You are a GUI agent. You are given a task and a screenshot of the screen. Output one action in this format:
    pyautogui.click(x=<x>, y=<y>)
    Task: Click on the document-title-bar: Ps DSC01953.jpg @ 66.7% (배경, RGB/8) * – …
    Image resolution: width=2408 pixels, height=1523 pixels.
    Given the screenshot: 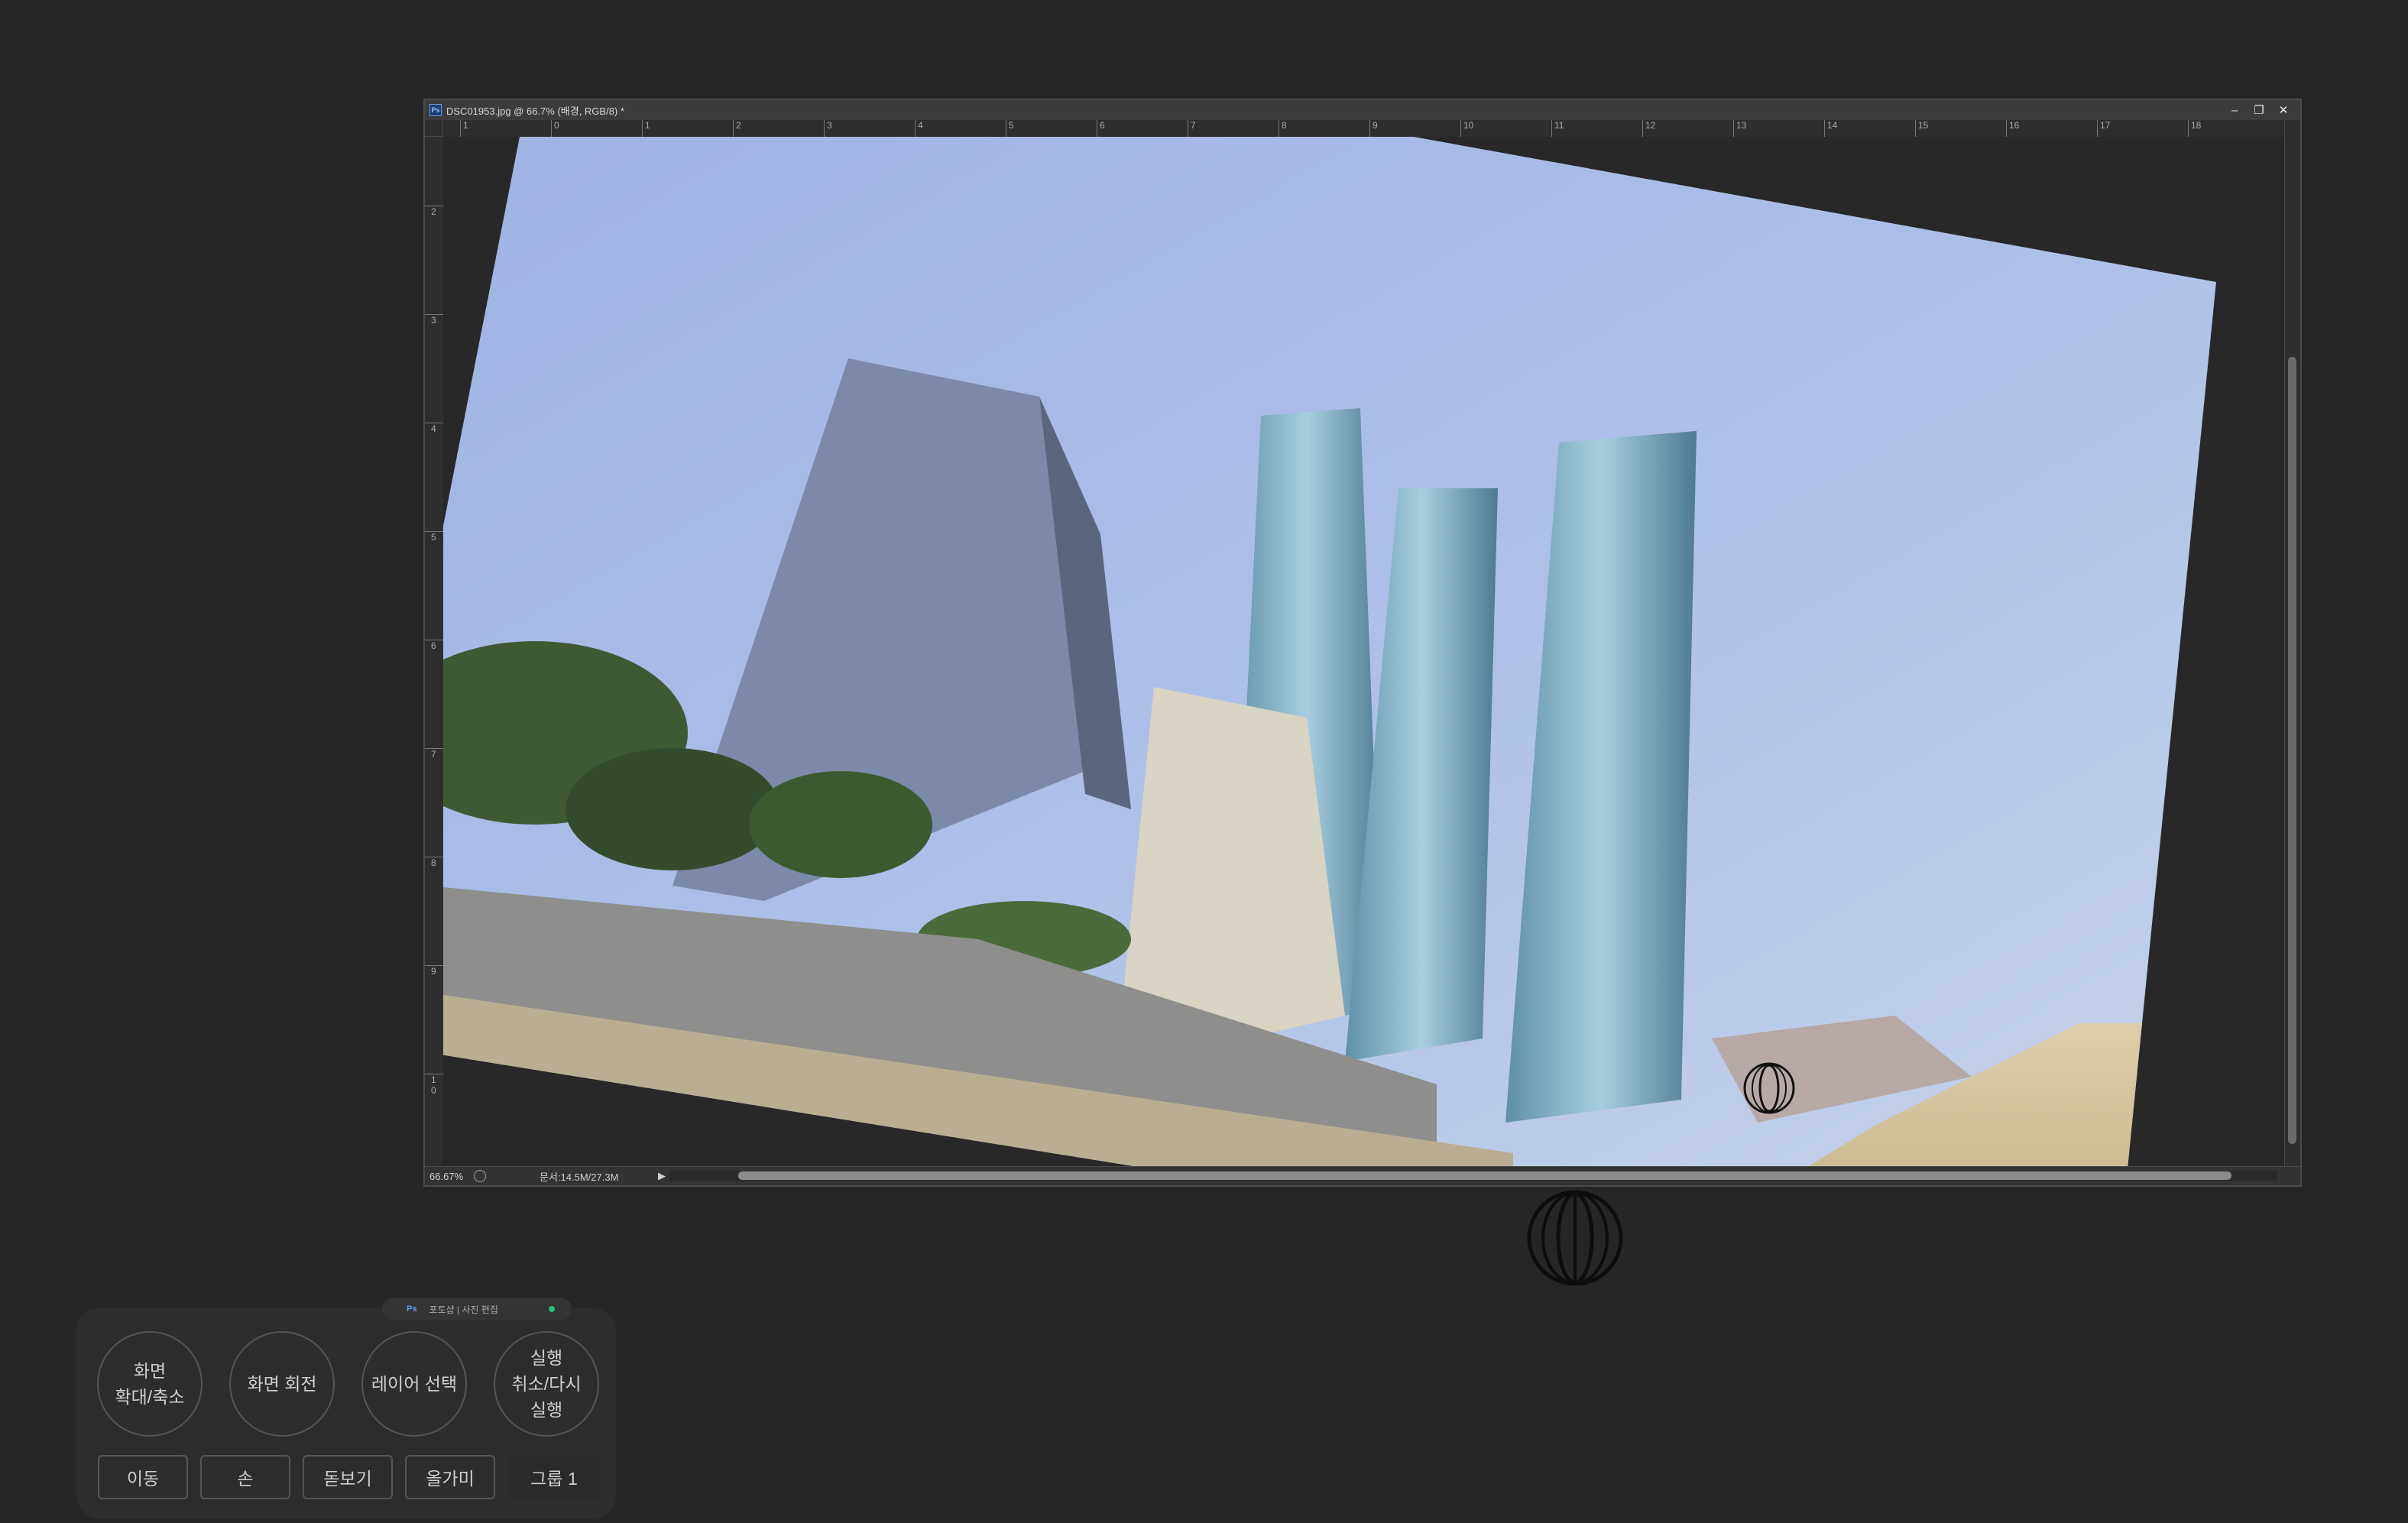 What is the action you would take?
    pyautogui.click(x=1363, y=110)
    